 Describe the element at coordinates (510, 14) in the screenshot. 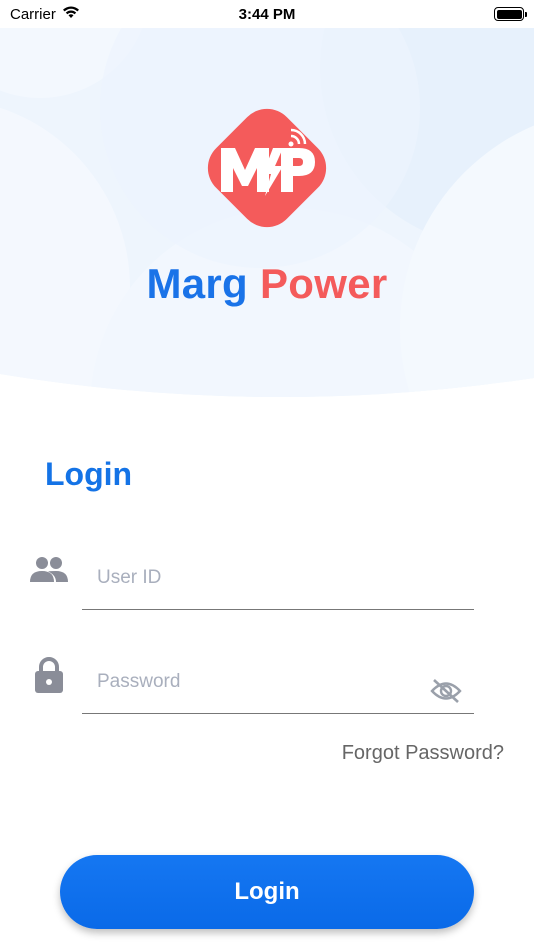

I see `battery-icon` at that location.